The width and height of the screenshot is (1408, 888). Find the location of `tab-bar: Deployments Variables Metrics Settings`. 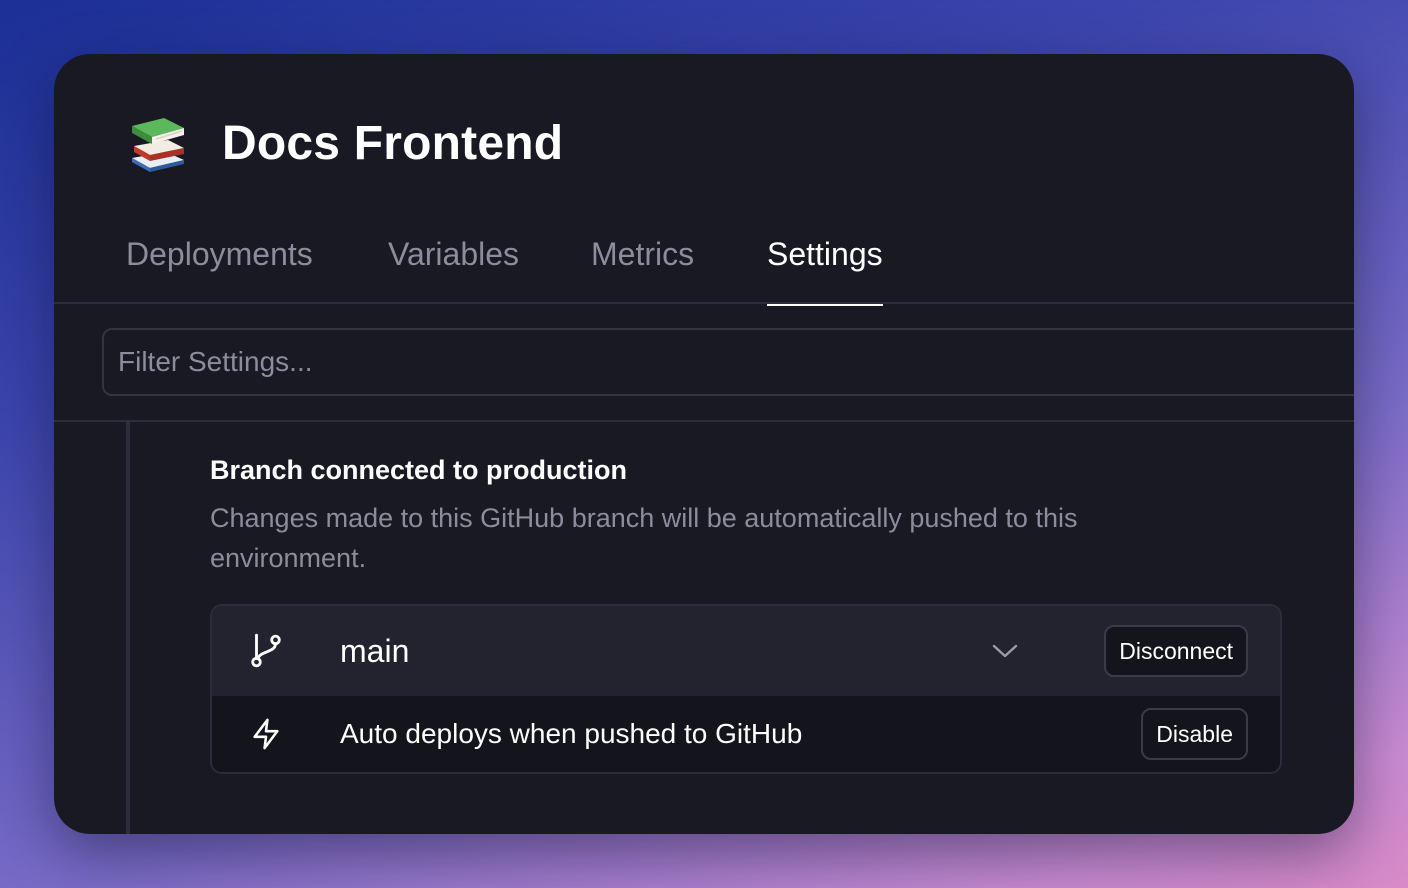

tab-bar: Deployments Variables Metrics Settings is located at coordinates (704, 265).